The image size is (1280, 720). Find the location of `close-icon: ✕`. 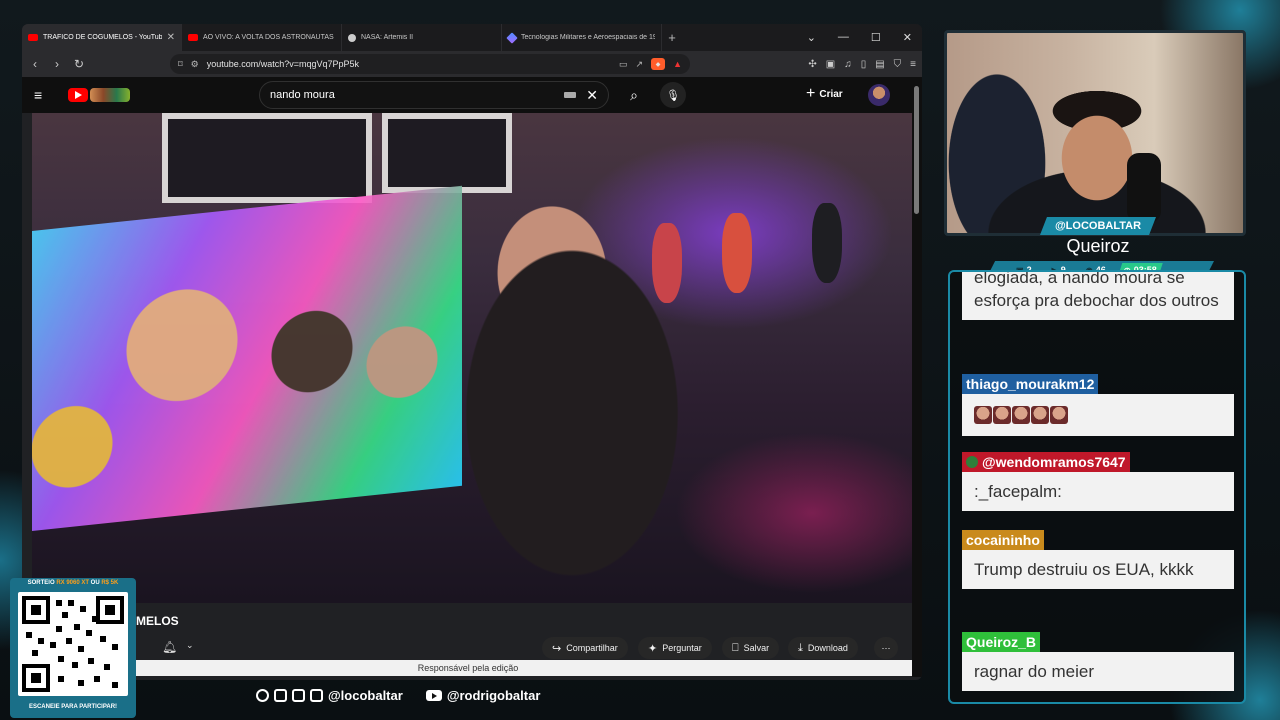

close-icon: ✕ is located at coordinates (171, 37).